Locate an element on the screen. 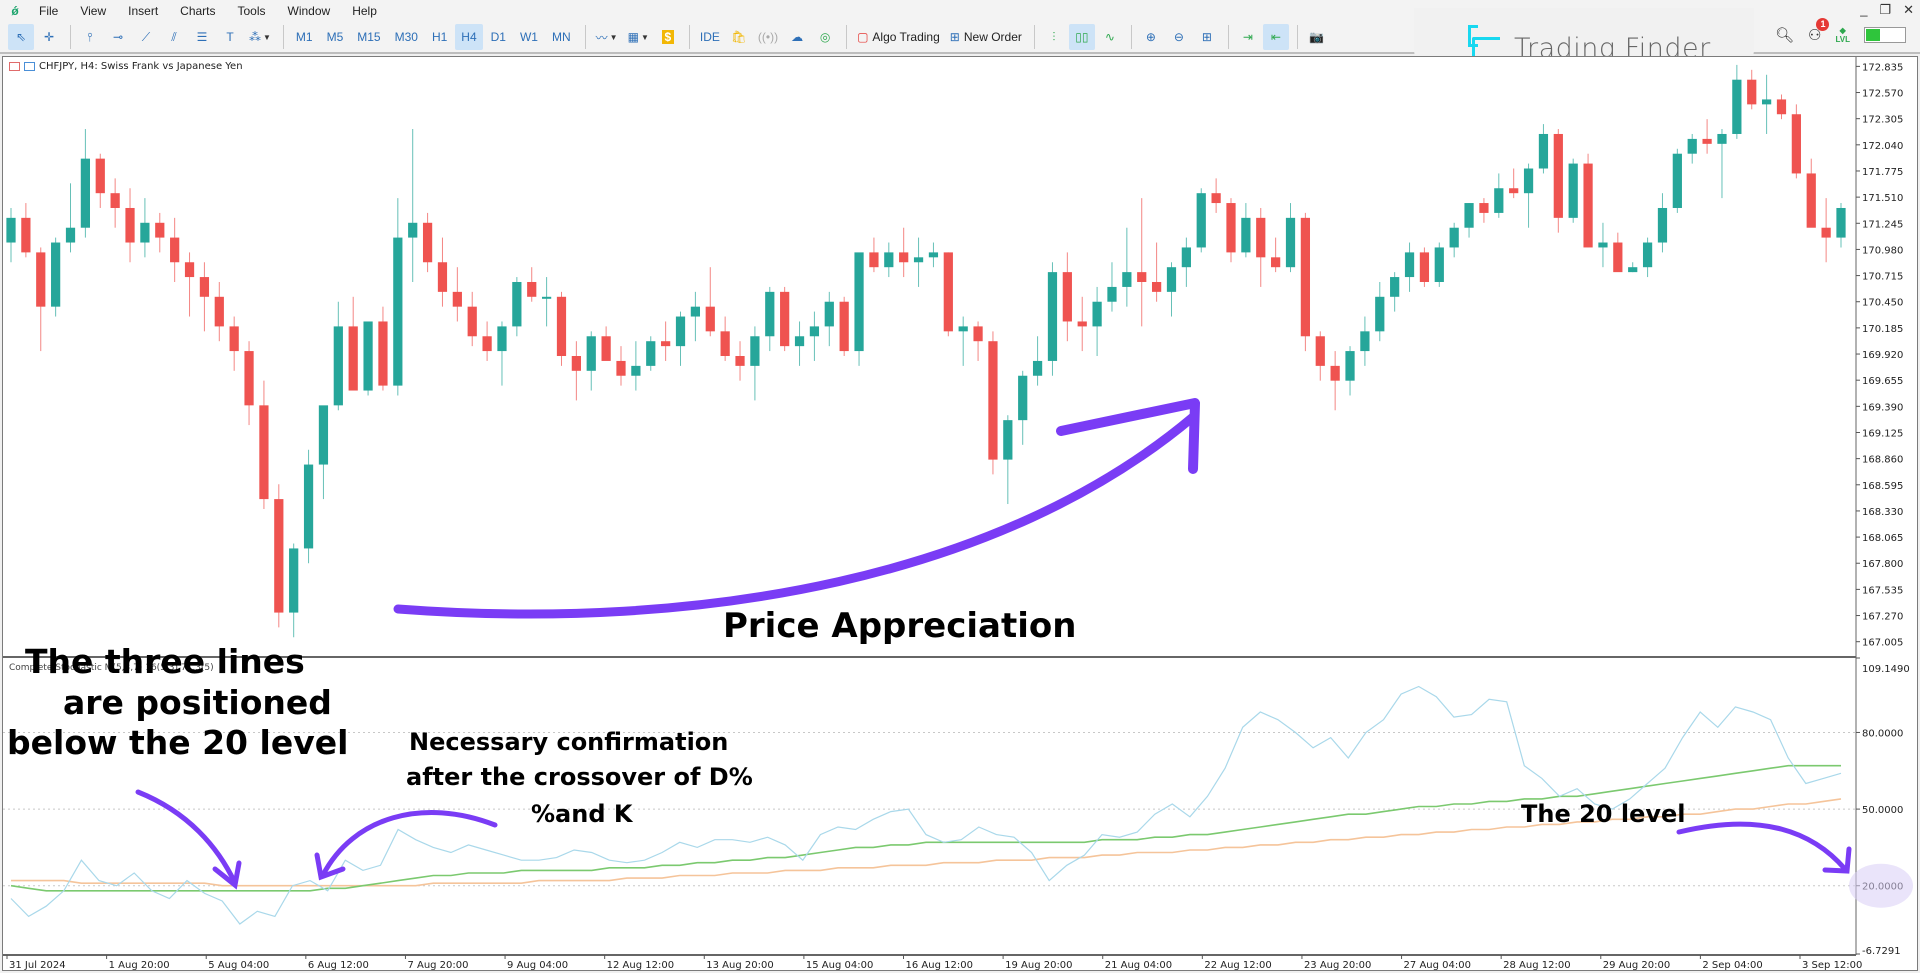 The width and height of the screenshot is (1920, 973). candlestick-button: ▯▯ is located at coordinates (1081, 37).